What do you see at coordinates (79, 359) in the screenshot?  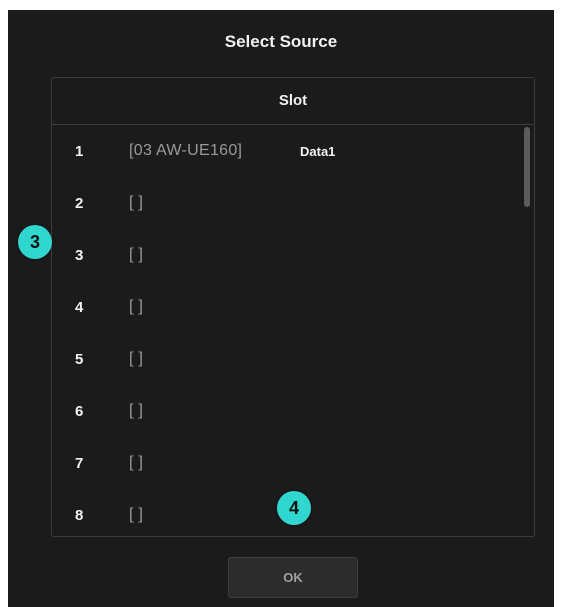 I see `slot-number: 5` at bounding box center [79, 359].